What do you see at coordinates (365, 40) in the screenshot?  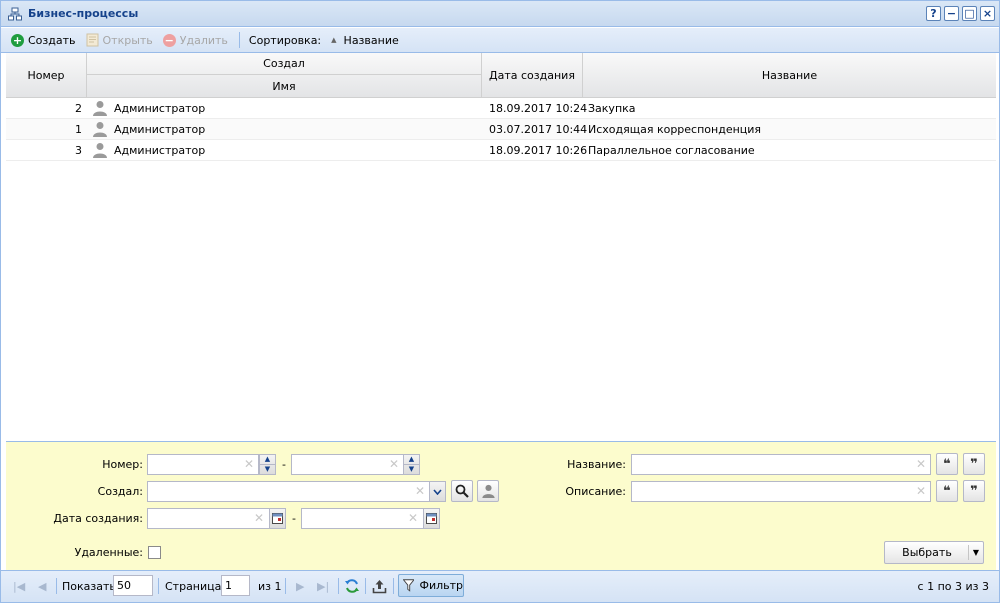 I see `sort-field-button: ▲ Название` at bounding box center [365, 40].